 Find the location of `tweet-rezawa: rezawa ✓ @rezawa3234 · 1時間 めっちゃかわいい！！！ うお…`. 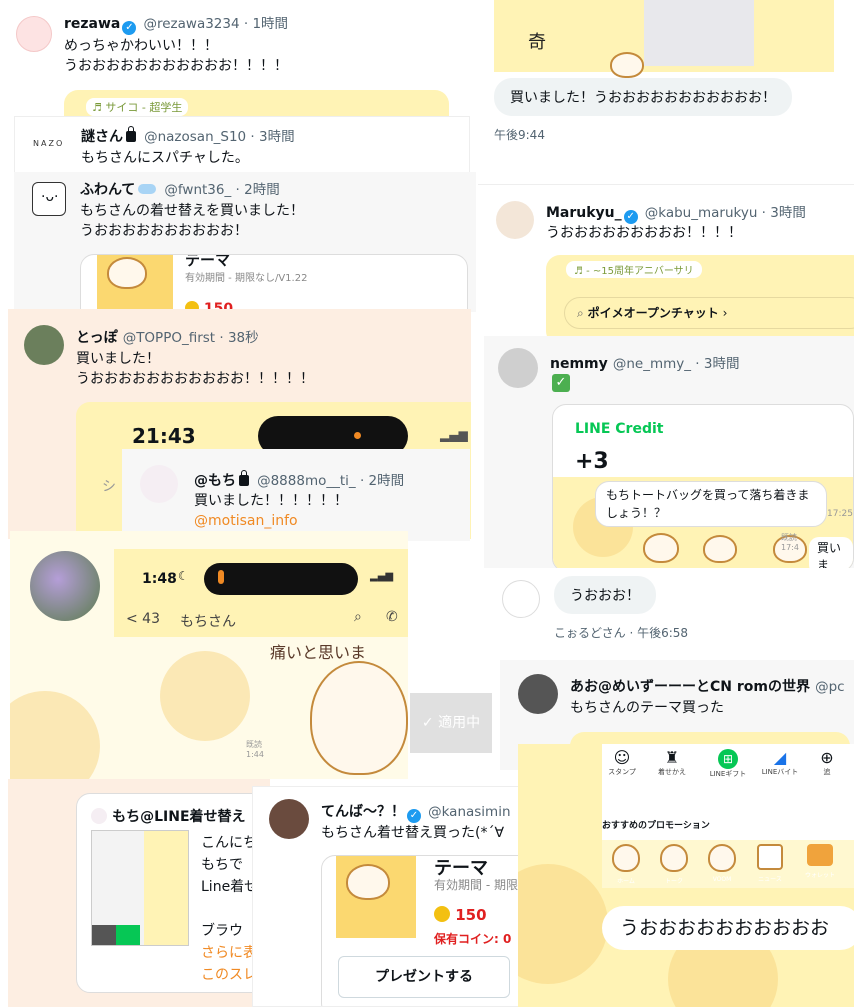

tweet-rezawa: rezawa ✓ @rezawa3234 · 1時間 めっちゃかわいい！！！ うお… is located at coordinates (236, 59).